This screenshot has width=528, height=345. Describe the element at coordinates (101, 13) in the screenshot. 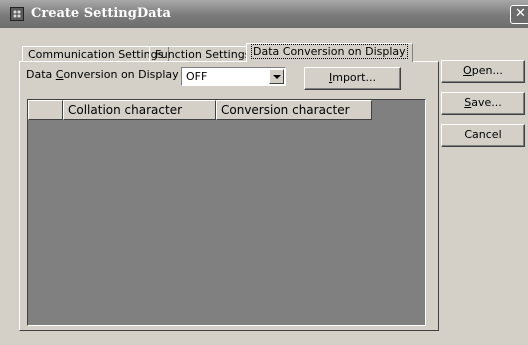

I see `window-title: Create SettingData` at that location.